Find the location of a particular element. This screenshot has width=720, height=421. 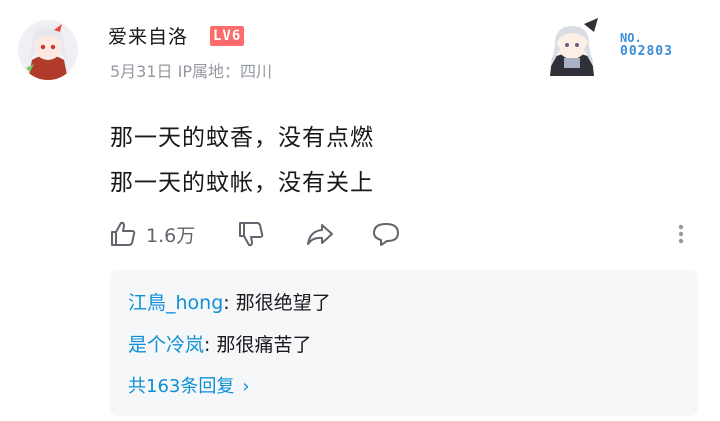

thumbs-up-icon is located at coordinates (123, 233).